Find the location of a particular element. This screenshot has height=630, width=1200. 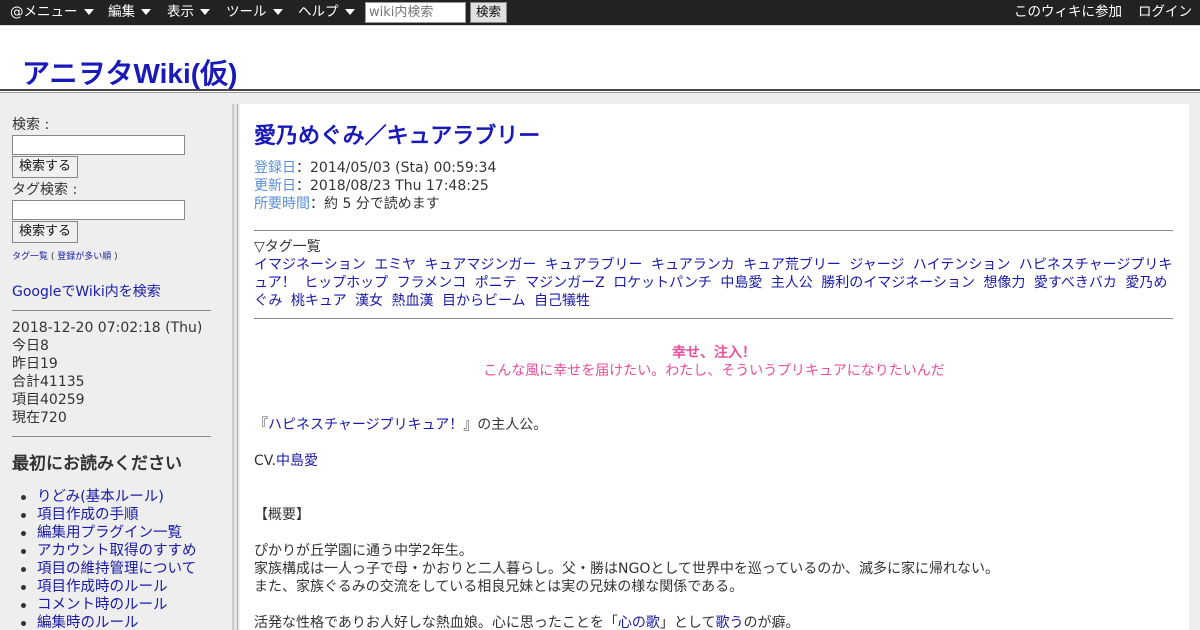

stat-value: 8 is located at coordinates (44, 346).